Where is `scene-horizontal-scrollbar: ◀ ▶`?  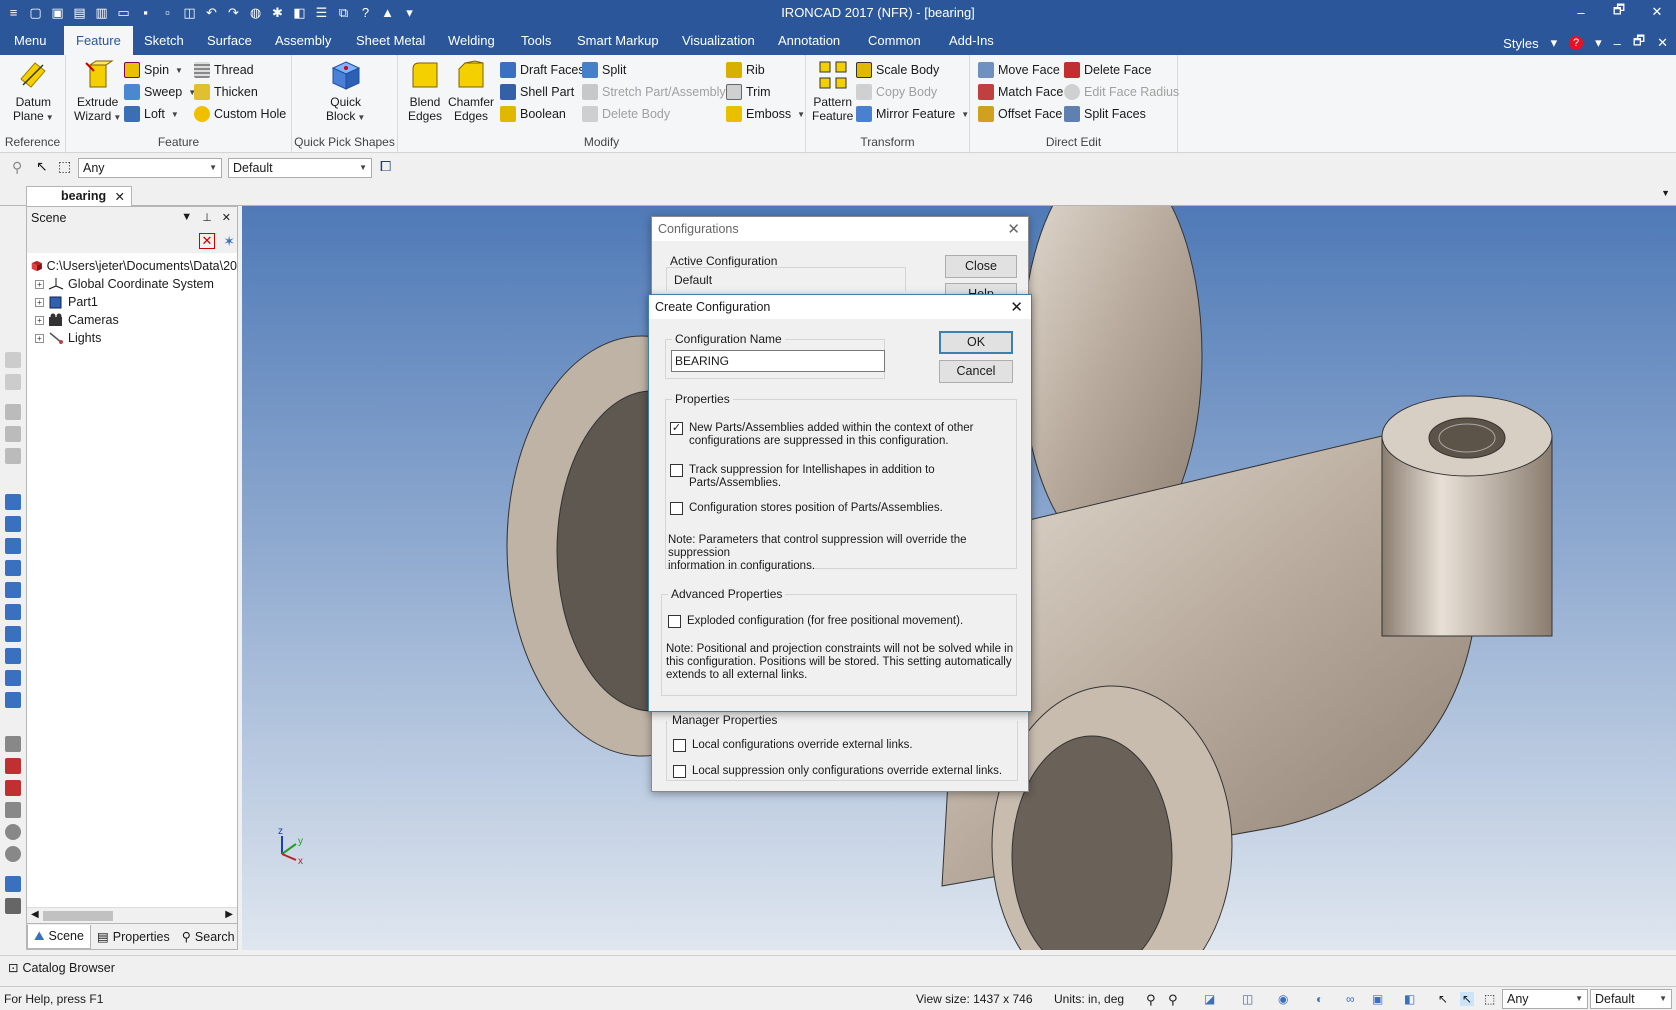
scene-horizontal-scrollbar: ◀ ▶ is located at coordinates (132, 915).